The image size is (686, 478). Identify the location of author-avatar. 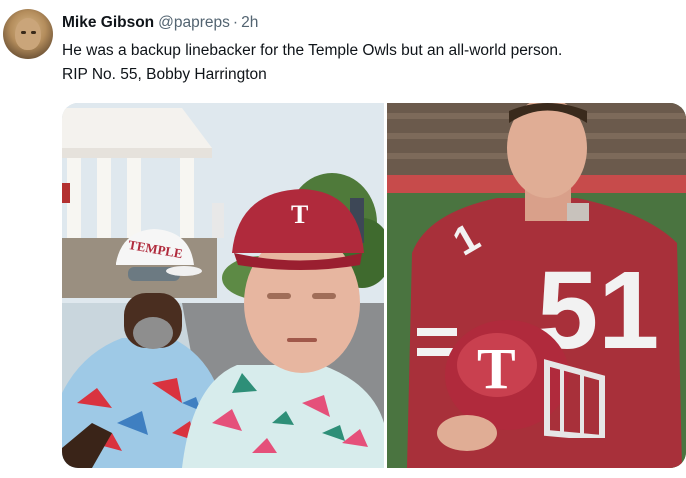
(28, 34).